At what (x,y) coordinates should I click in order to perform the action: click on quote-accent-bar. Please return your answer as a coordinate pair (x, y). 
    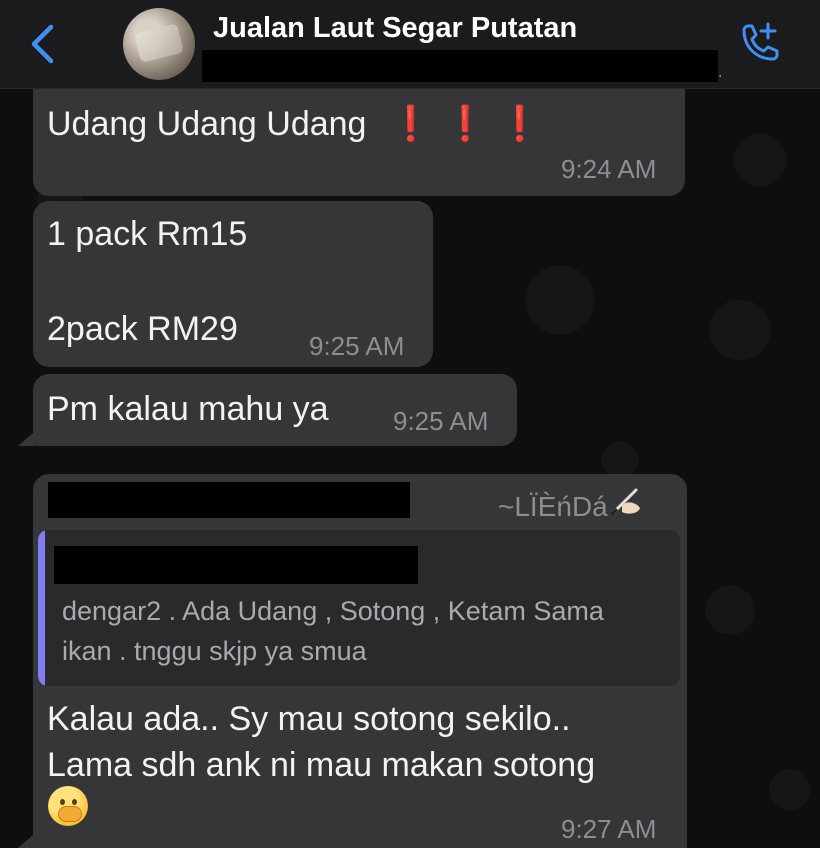
    Looking at the image, I should click on (41, 608).